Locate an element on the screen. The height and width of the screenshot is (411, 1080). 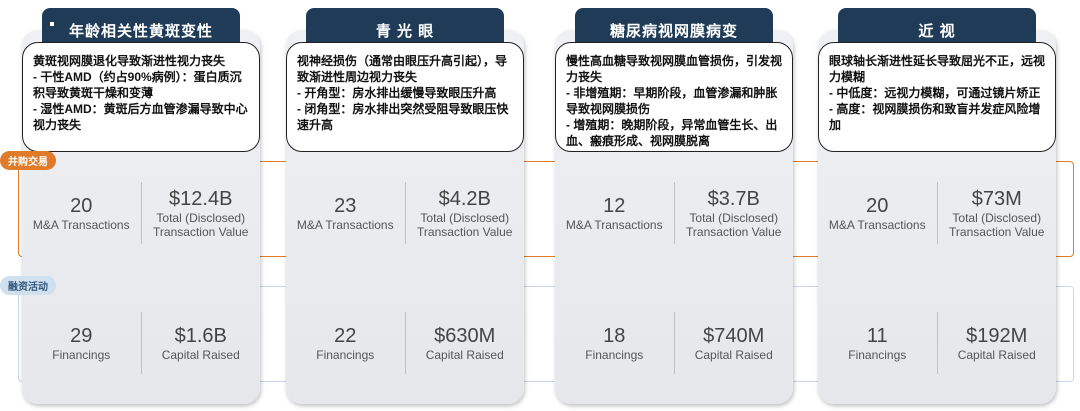
desc-line: - 开角型：房水排出缓慢导致眼压升高 is located at coordinates (397, 93).